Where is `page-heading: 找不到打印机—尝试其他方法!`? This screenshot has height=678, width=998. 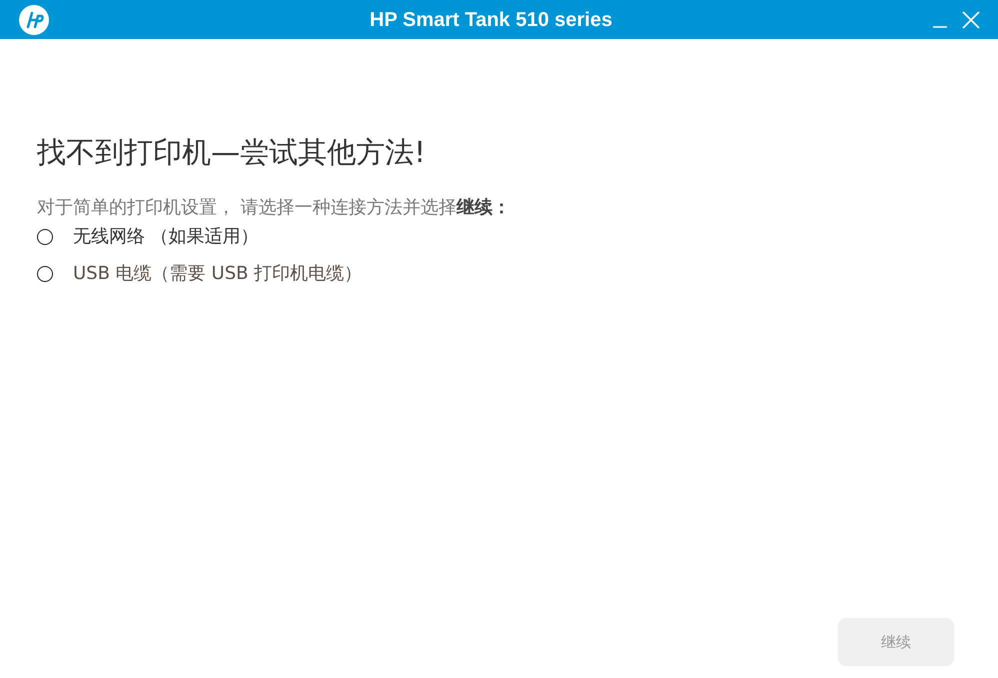 page-heading: 找不到打印机—尝试其他方法! is located at coordinates (232, 152).